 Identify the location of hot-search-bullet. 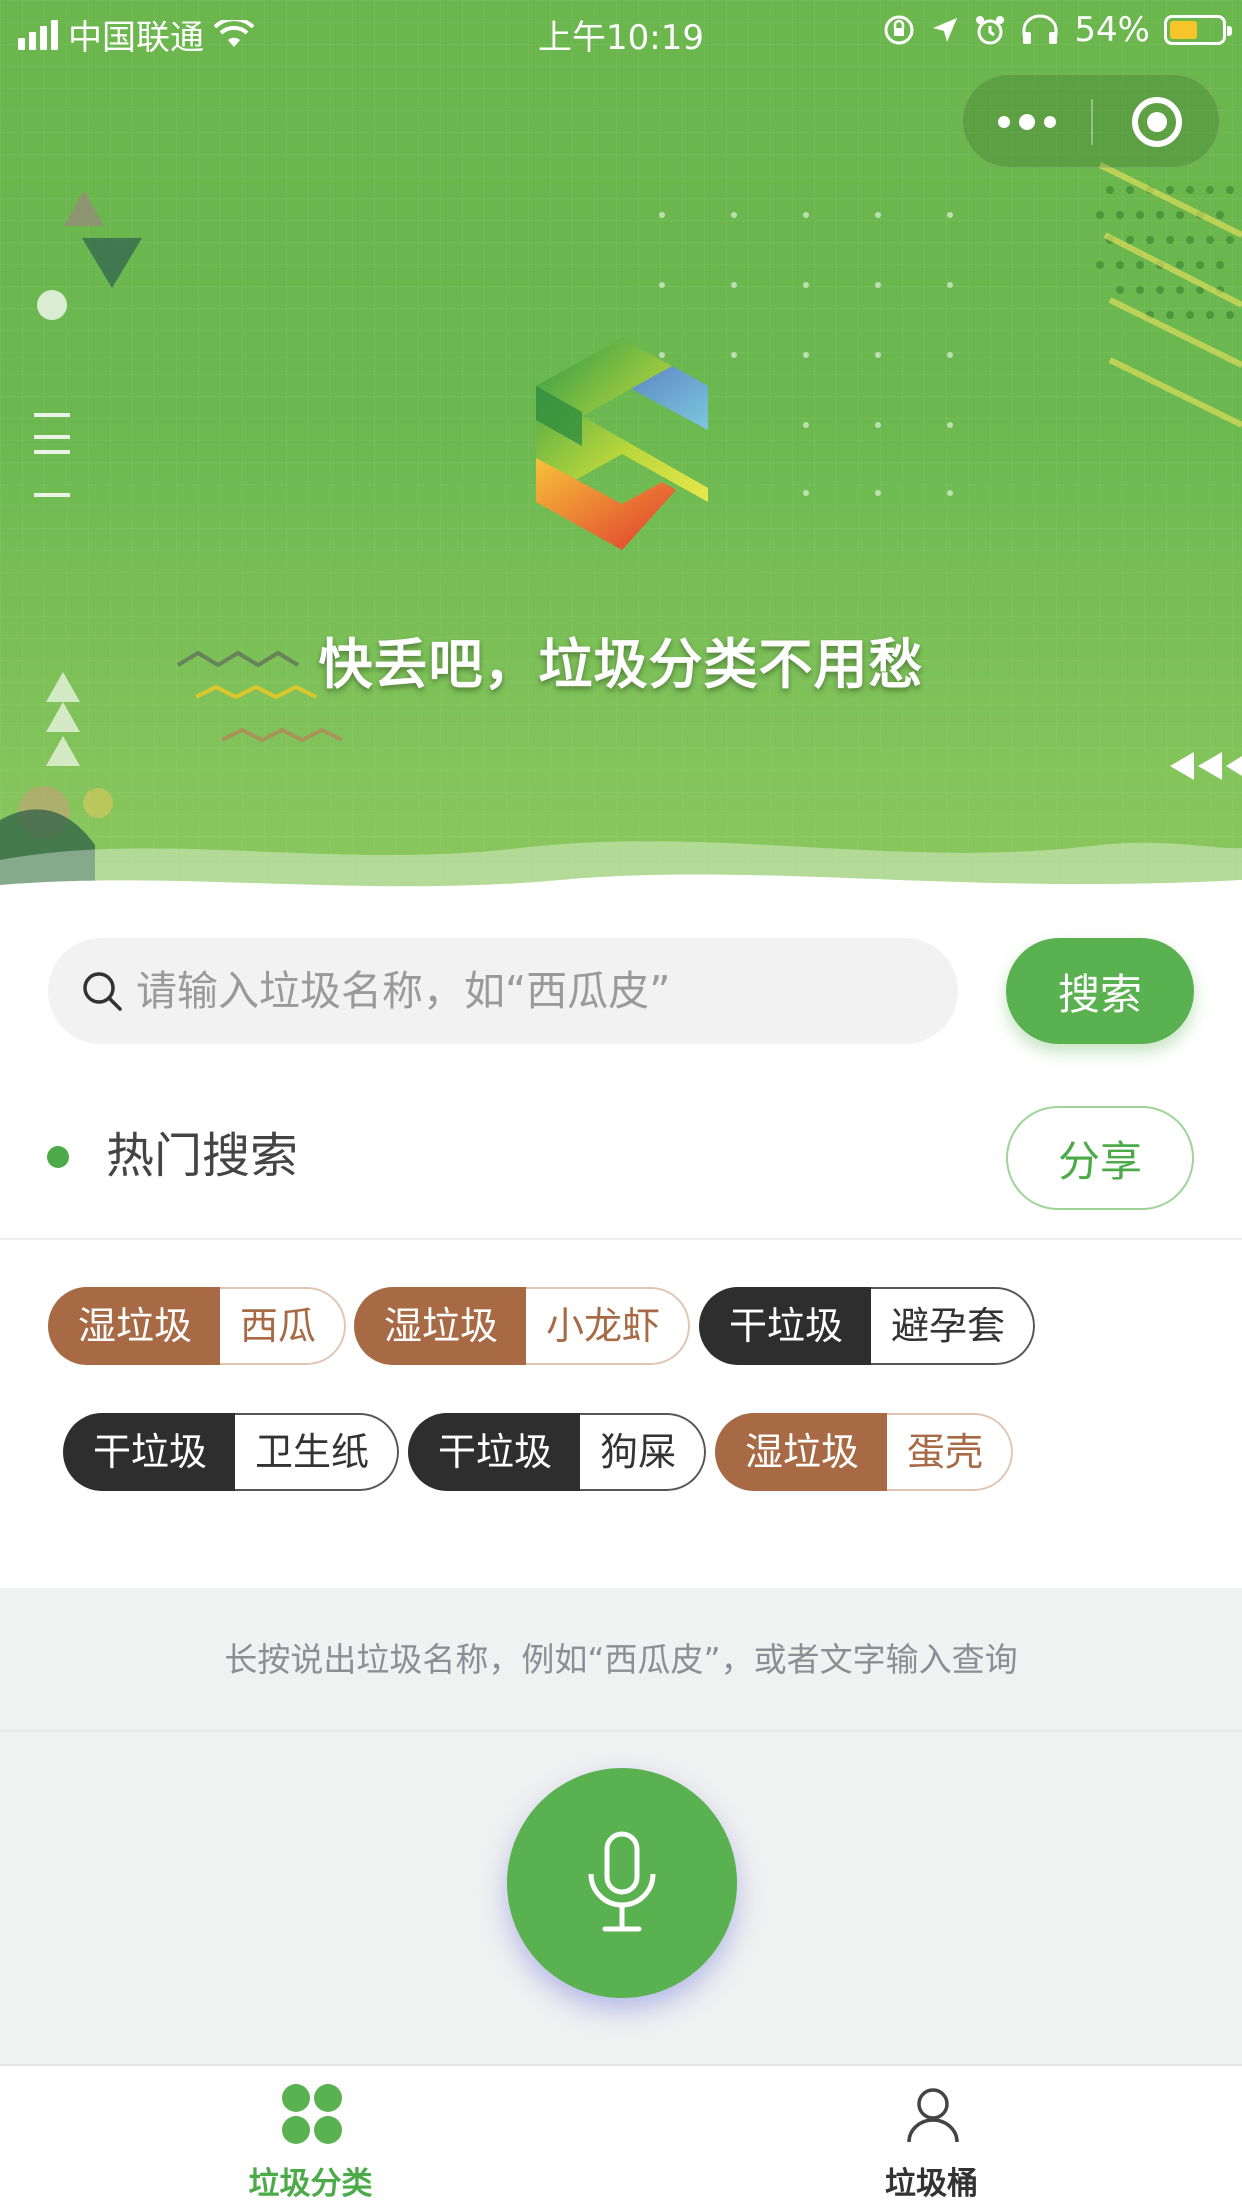
(58, 1157).